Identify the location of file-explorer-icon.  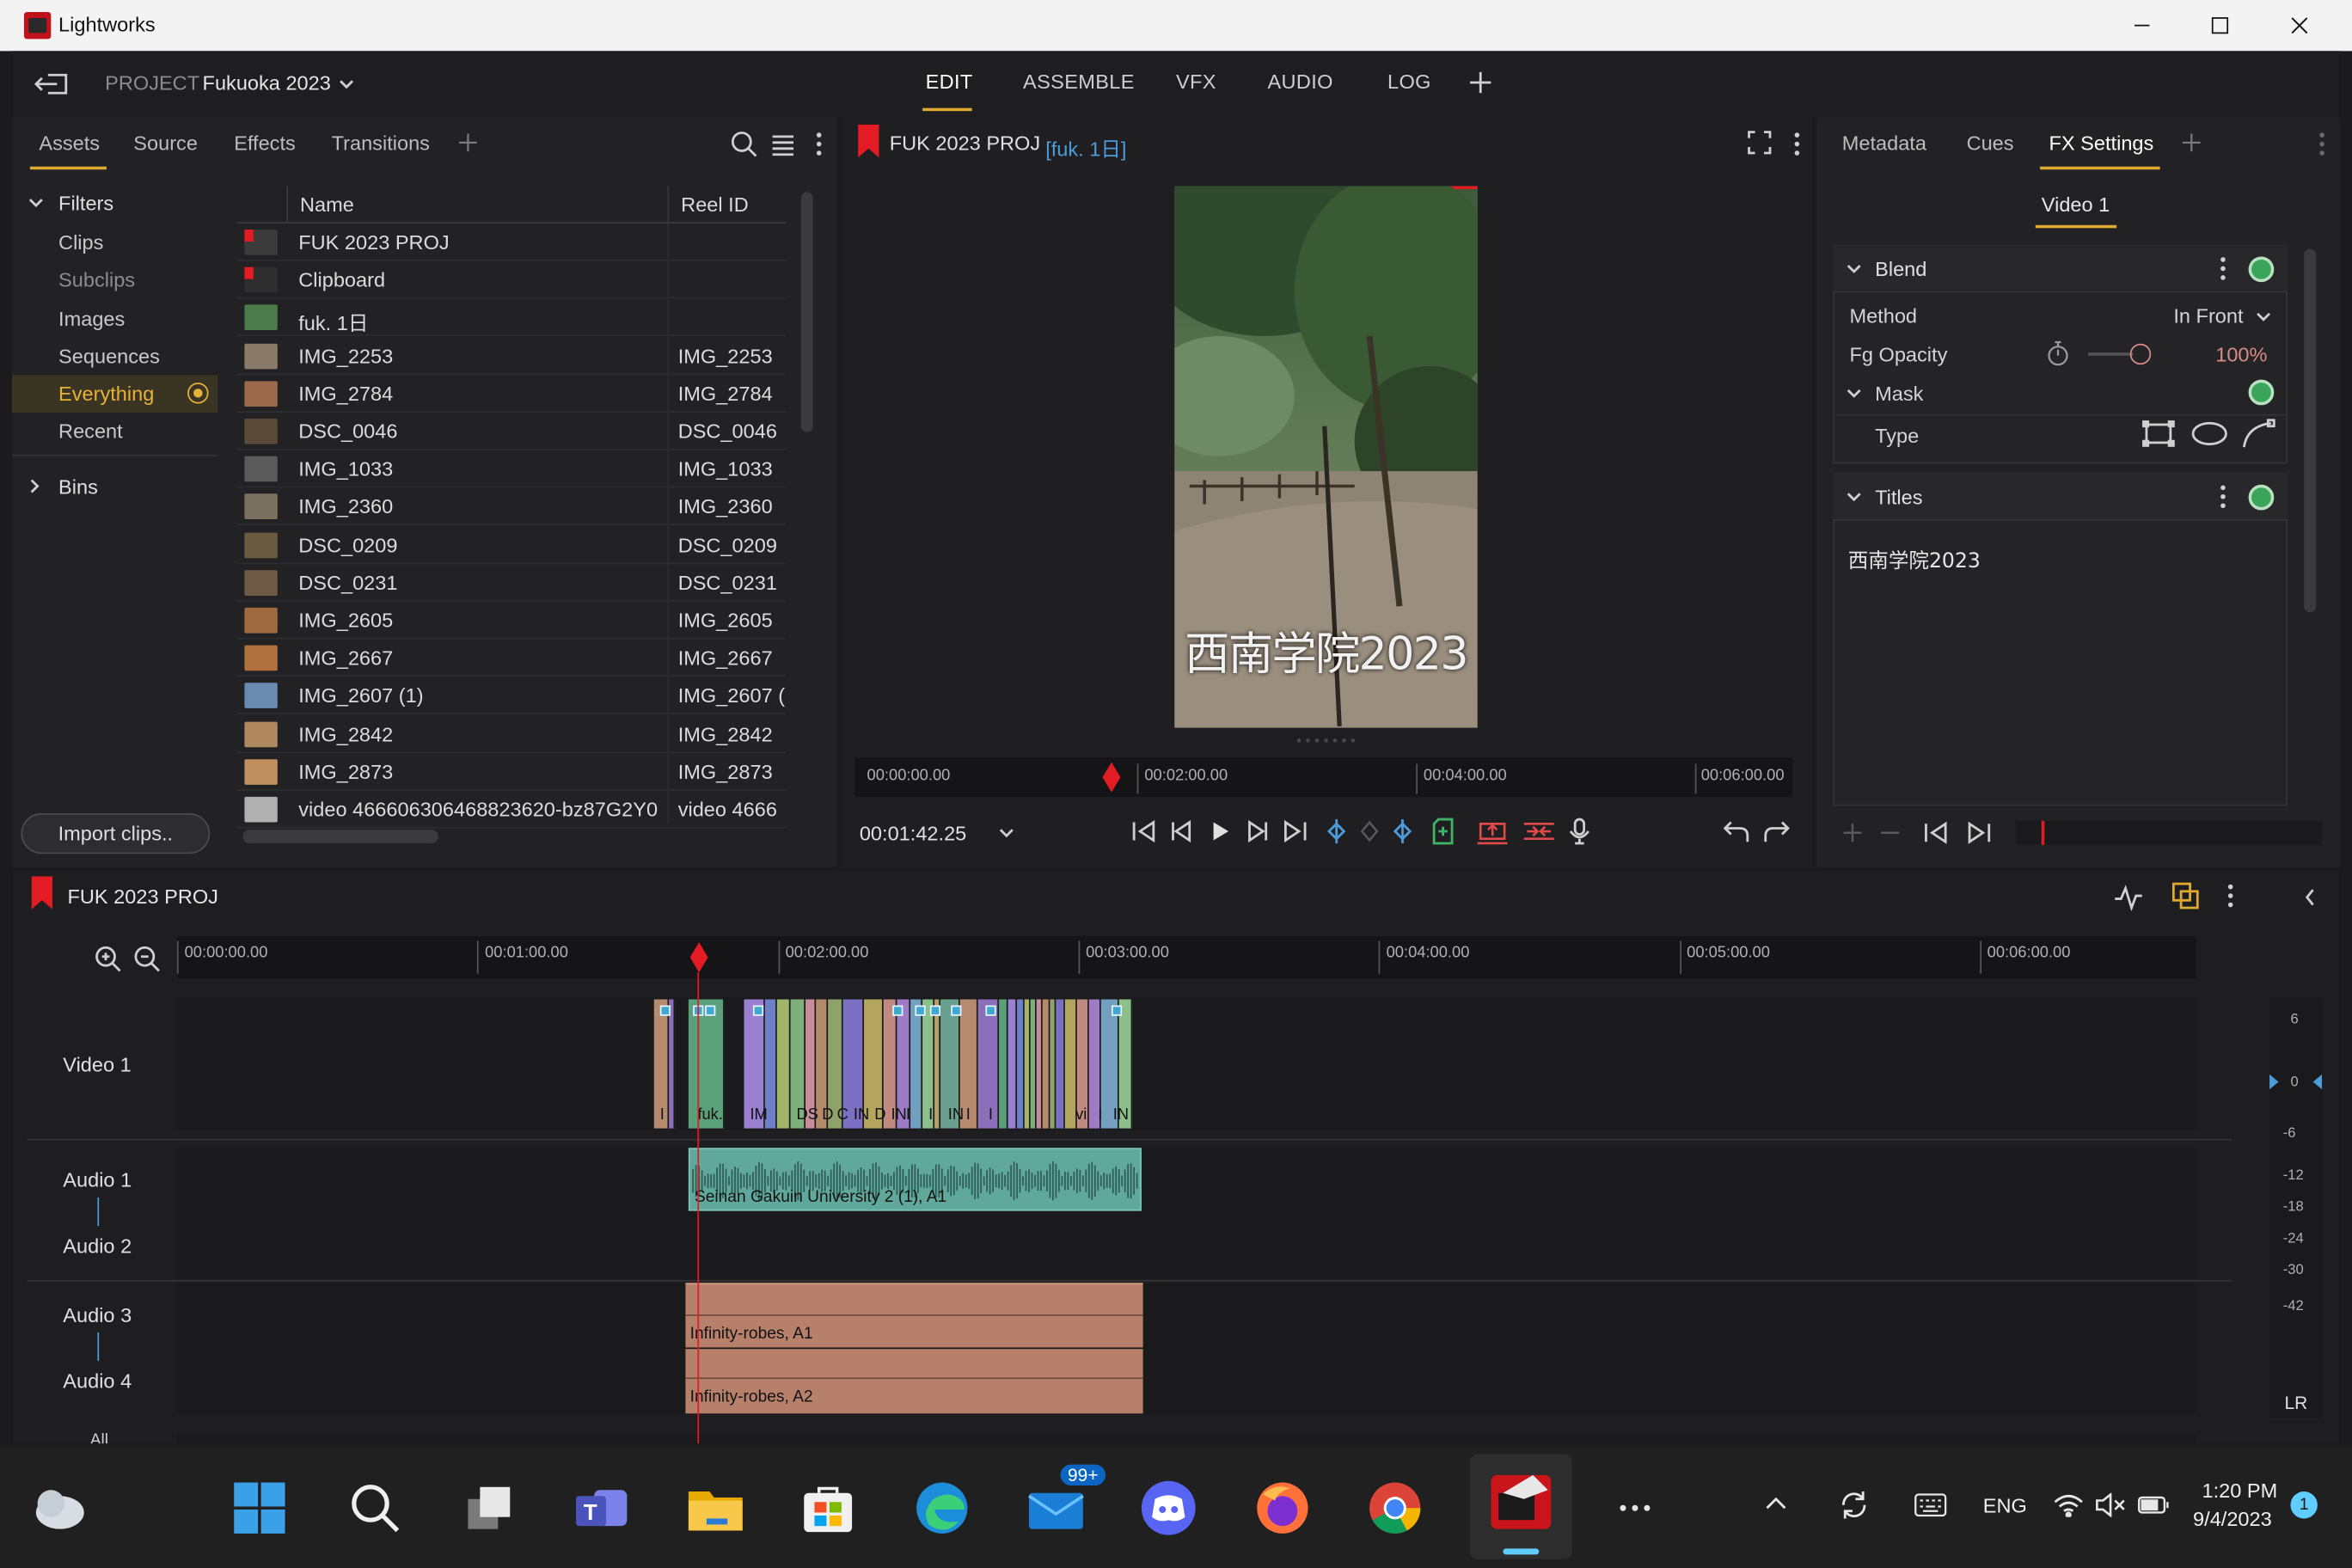
(715, 1508).